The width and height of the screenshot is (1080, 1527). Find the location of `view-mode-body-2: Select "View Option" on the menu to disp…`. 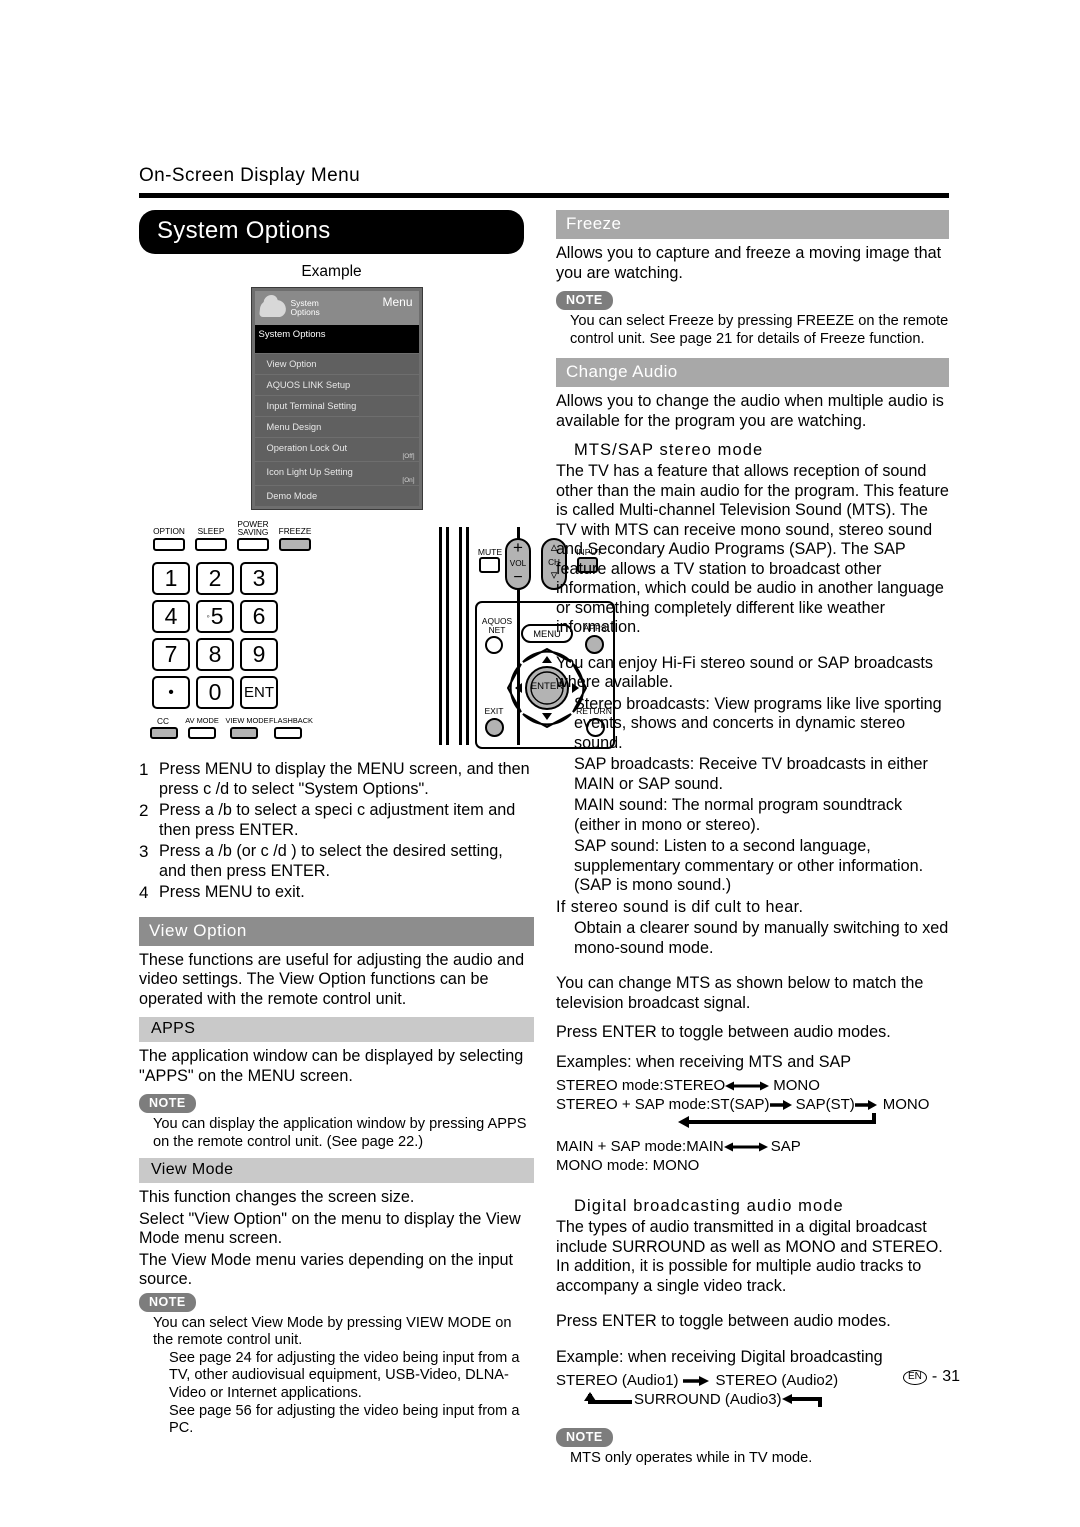

view-mode-body-2: Select "View Option" on the menu to disp… is located at coordinates (330, 1228).